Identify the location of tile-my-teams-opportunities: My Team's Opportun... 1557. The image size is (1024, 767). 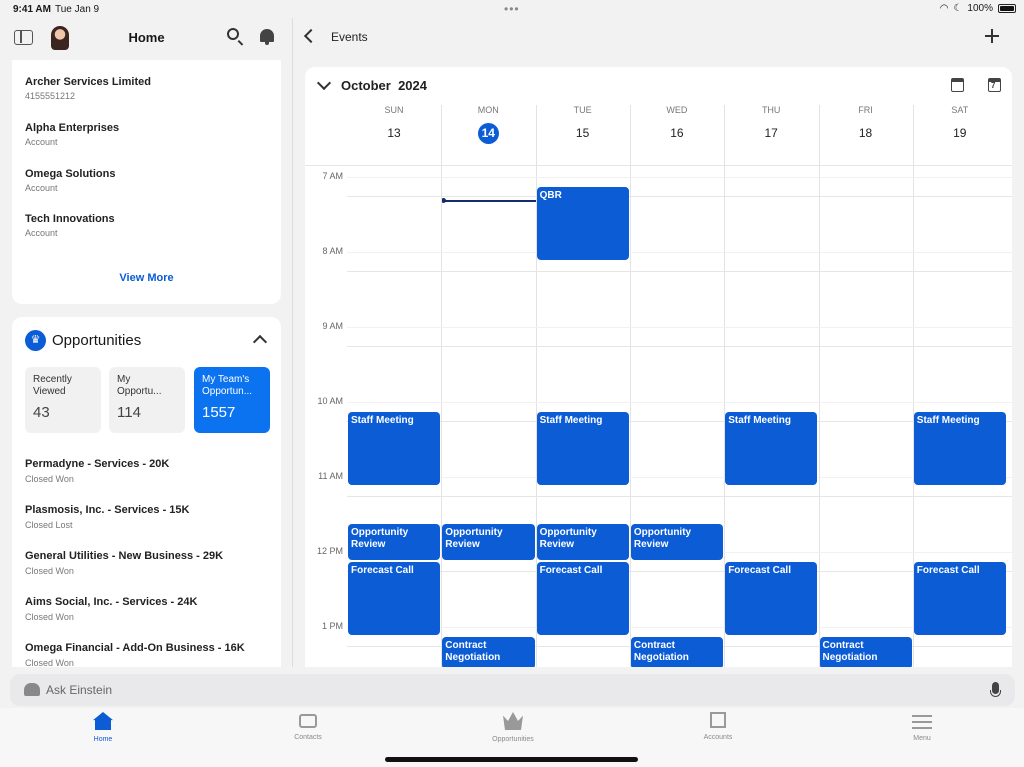
(232, 400).